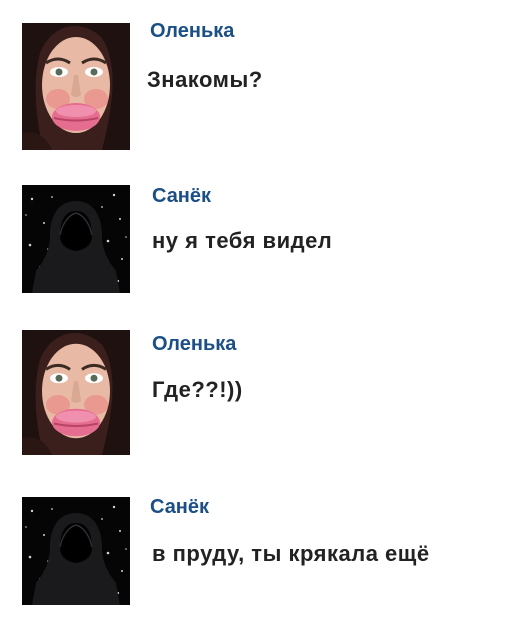  Describe the element at coordinates (291, 553) in the screenshot. I see `message-text: в пруду, ты крякала ещё` at that location.